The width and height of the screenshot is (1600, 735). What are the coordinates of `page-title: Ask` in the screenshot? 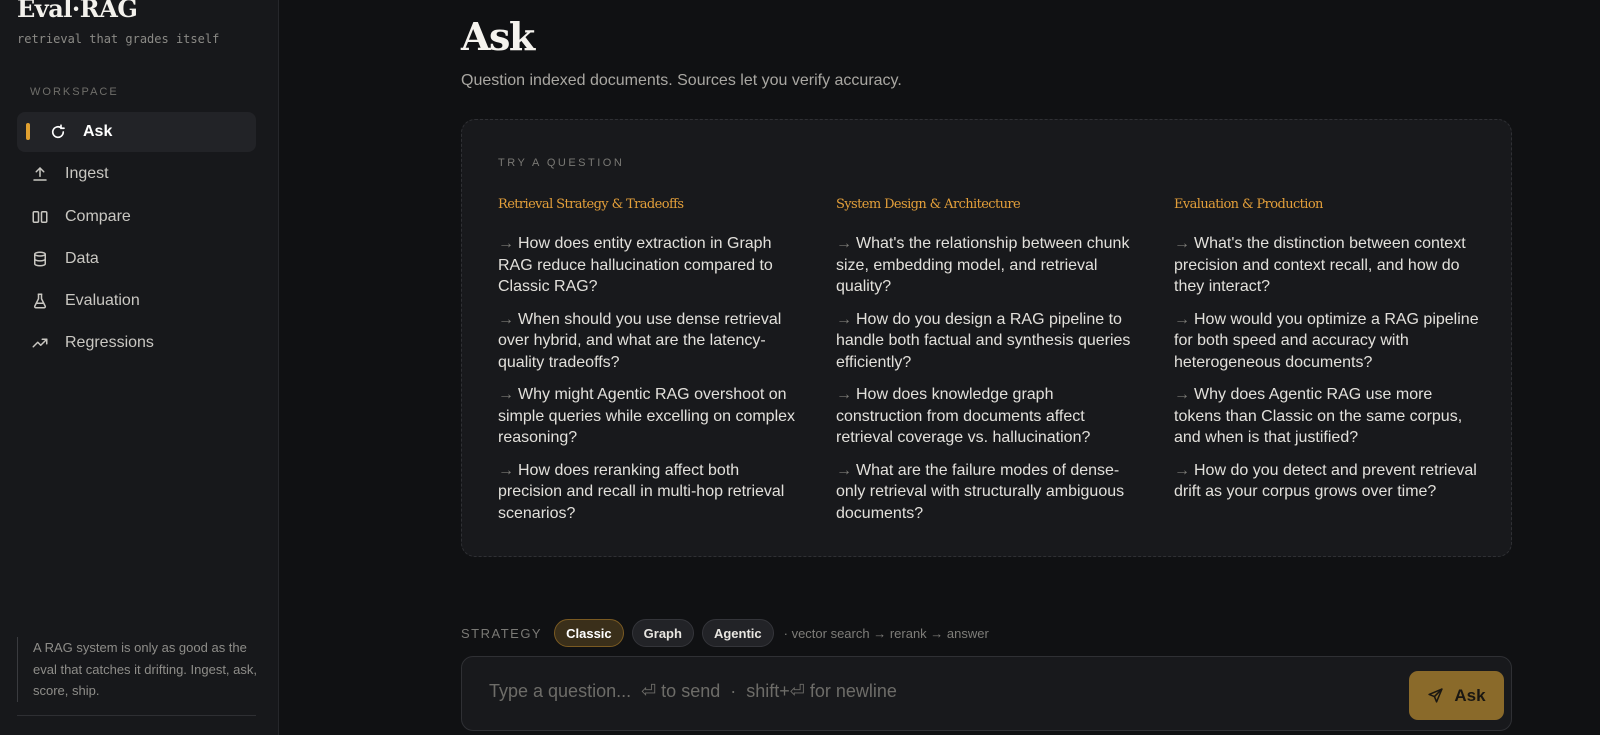 It's located at (498, 36).